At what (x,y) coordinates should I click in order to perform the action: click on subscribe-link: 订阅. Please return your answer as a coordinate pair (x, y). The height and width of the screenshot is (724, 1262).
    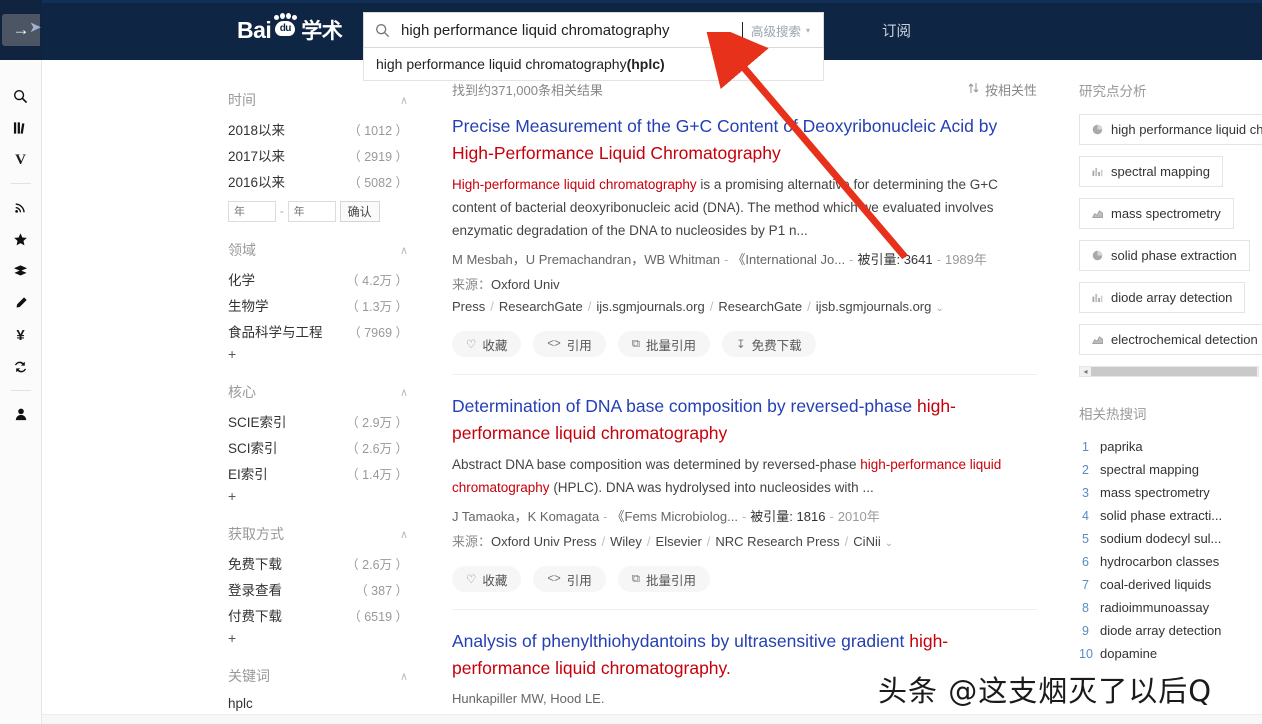
    Looking at the image, I should click on (896, 30).